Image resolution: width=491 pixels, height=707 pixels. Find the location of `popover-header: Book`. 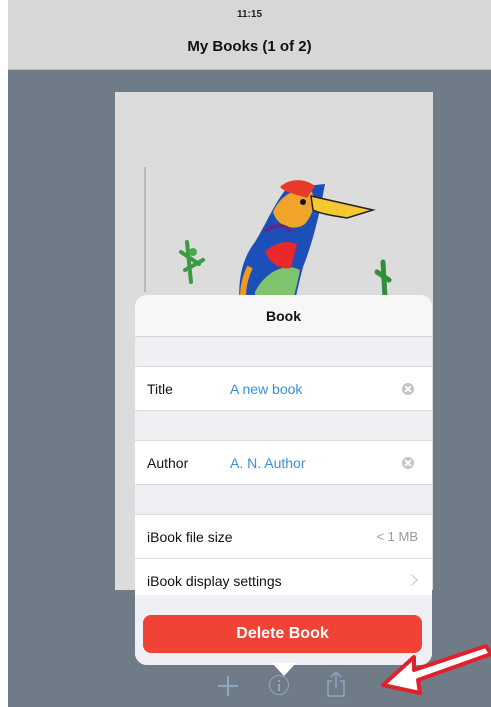

popover-header: Book is located at coordinates (283, 316).